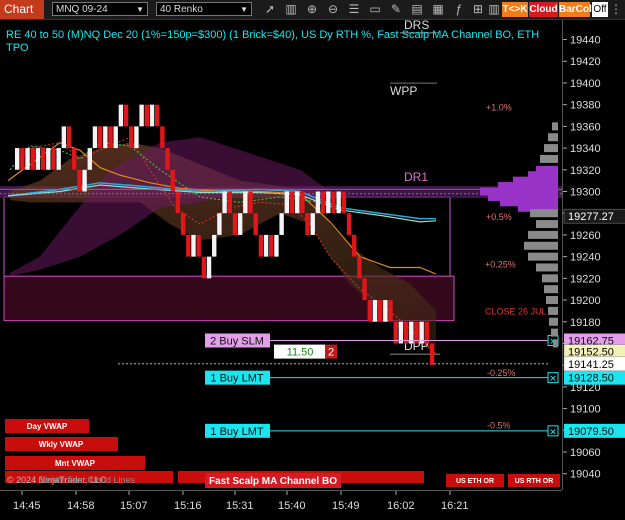 The height and width of the screenshot is (520, 625). What do you see at coordinates (237, 341) in the screenshot?
I see `order-label: 2 Buy SLM` at bounding box center [237, 341].